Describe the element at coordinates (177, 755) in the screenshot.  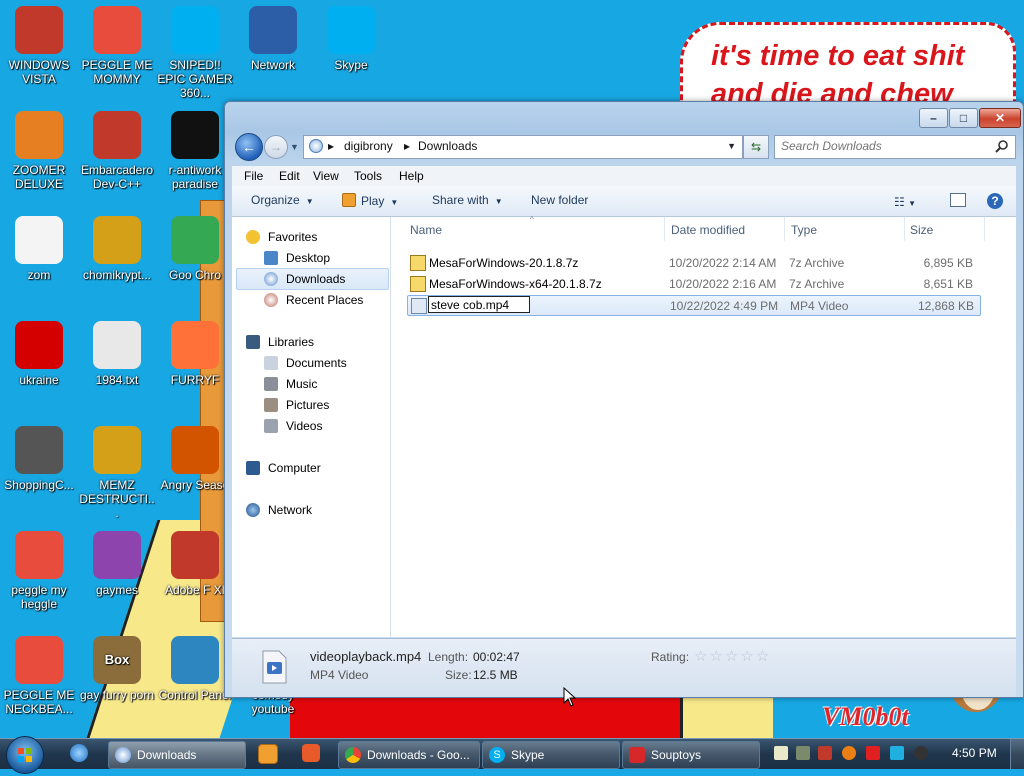
I see `taskbar-button-downloads: Downloads` at that location.